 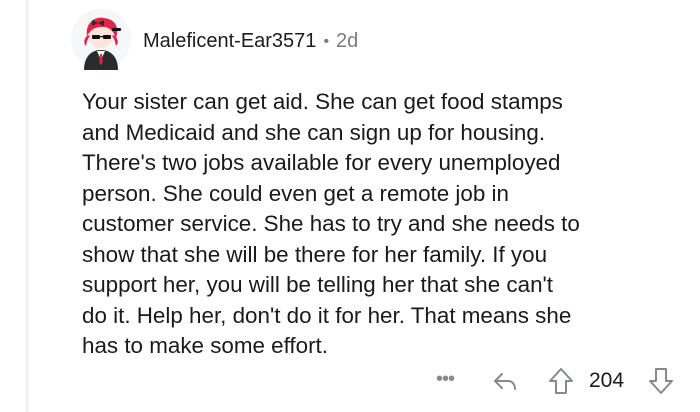 I want to click on more-options-icon: •••, so click(x=445, y=379).